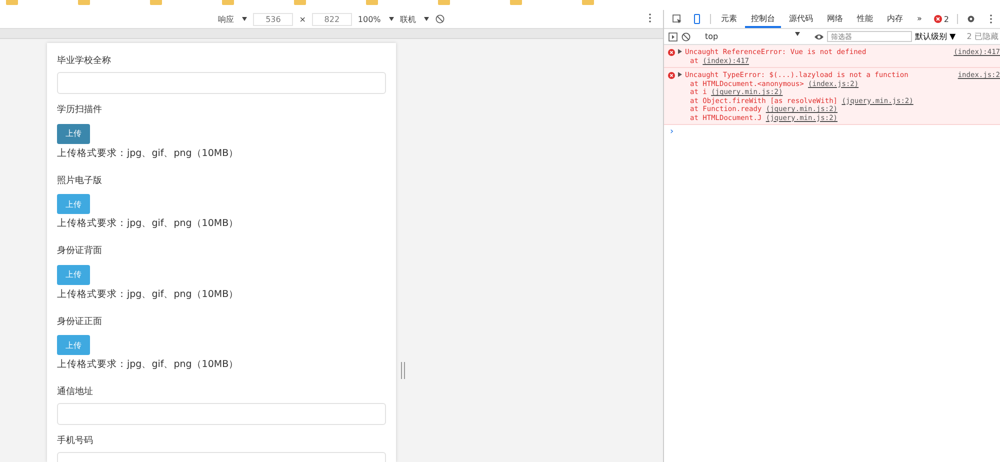 This screenshot has height=462, width=1000. I want to click on field-label: 身份证正面, so click(80, 322).